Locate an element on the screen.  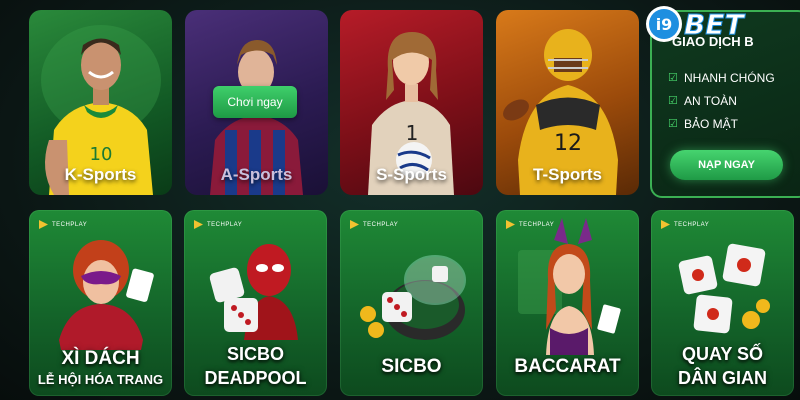
sport-card-a-sports: Chơi ngay A-Sports is located at coordinates (256, 102).